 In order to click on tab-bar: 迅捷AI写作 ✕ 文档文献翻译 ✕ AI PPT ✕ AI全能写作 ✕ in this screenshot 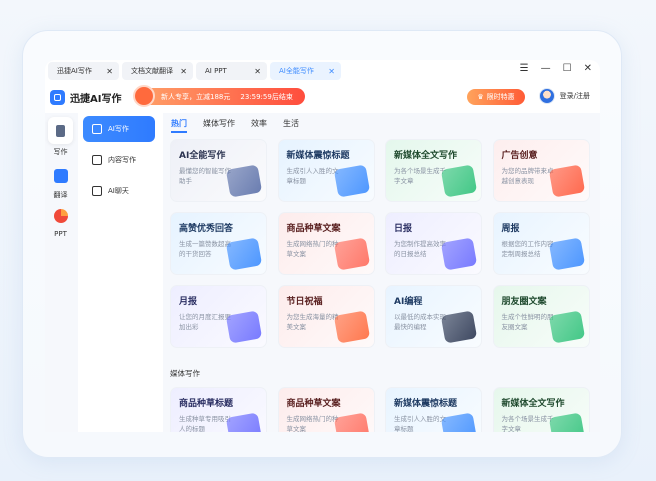, I will do `click(322, 71)`.